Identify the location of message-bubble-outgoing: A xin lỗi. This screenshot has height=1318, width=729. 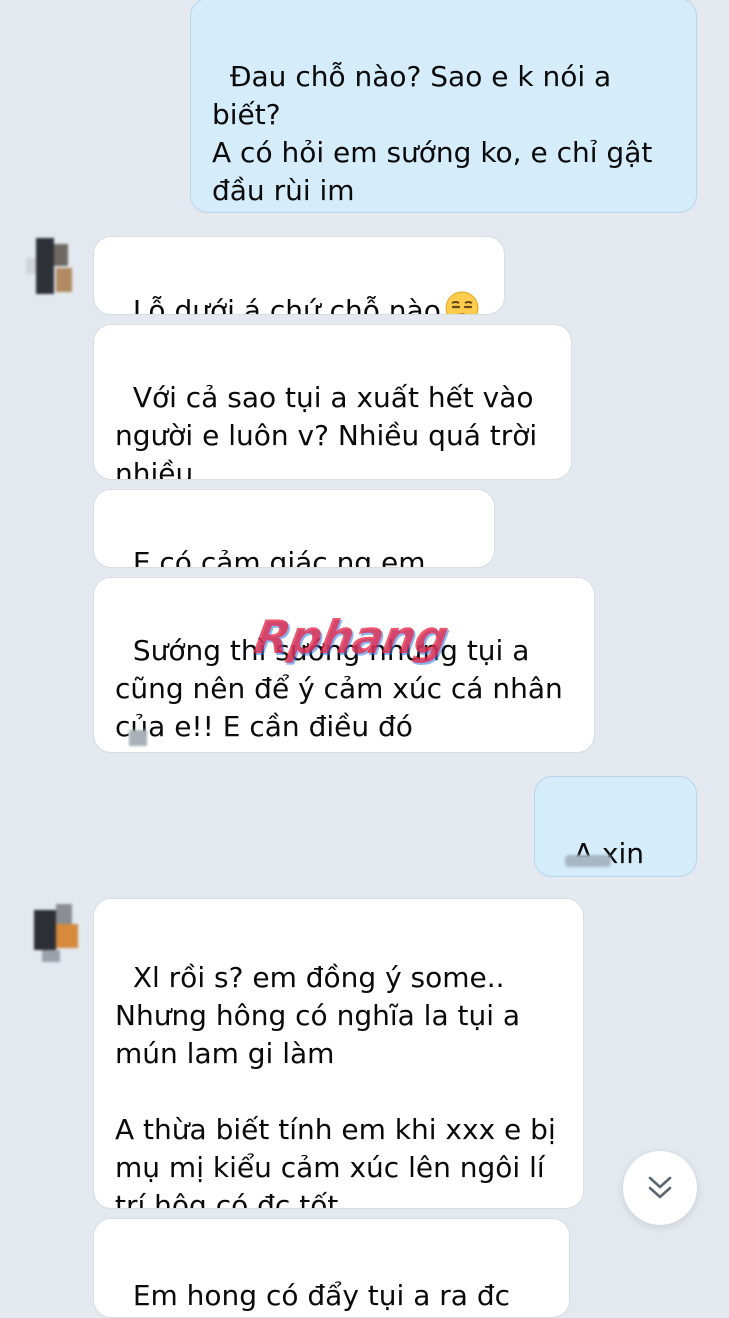
(615, 826).